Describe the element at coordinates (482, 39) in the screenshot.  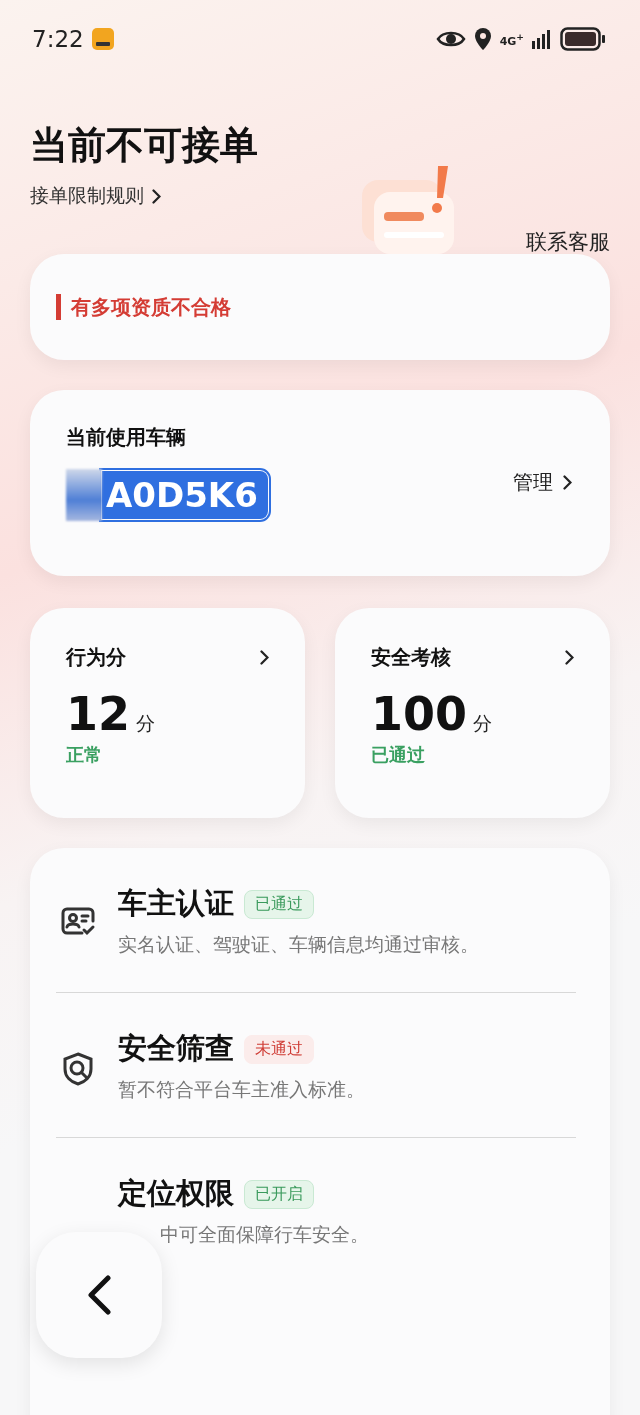
I see `location-icon` at that location.